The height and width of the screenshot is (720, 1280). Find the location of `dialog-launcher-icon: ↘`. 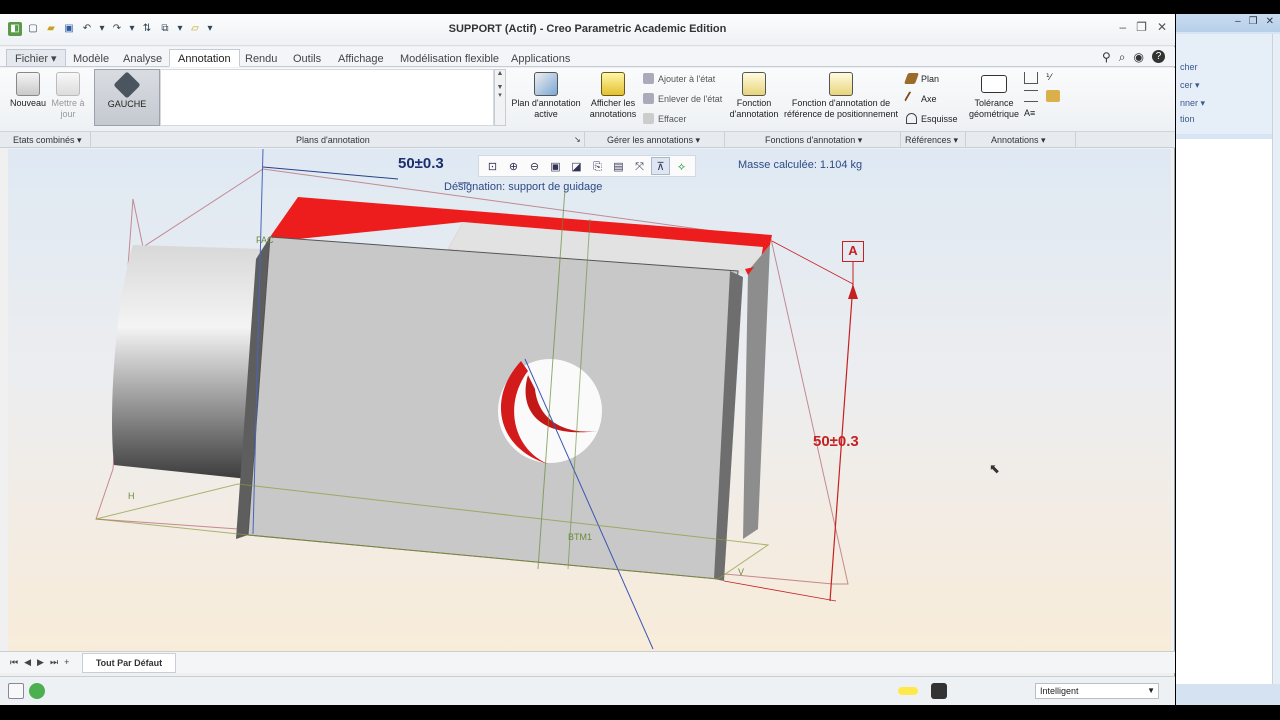

dialog-launcher-icon: ↘ is located at coordinates (577, 139).